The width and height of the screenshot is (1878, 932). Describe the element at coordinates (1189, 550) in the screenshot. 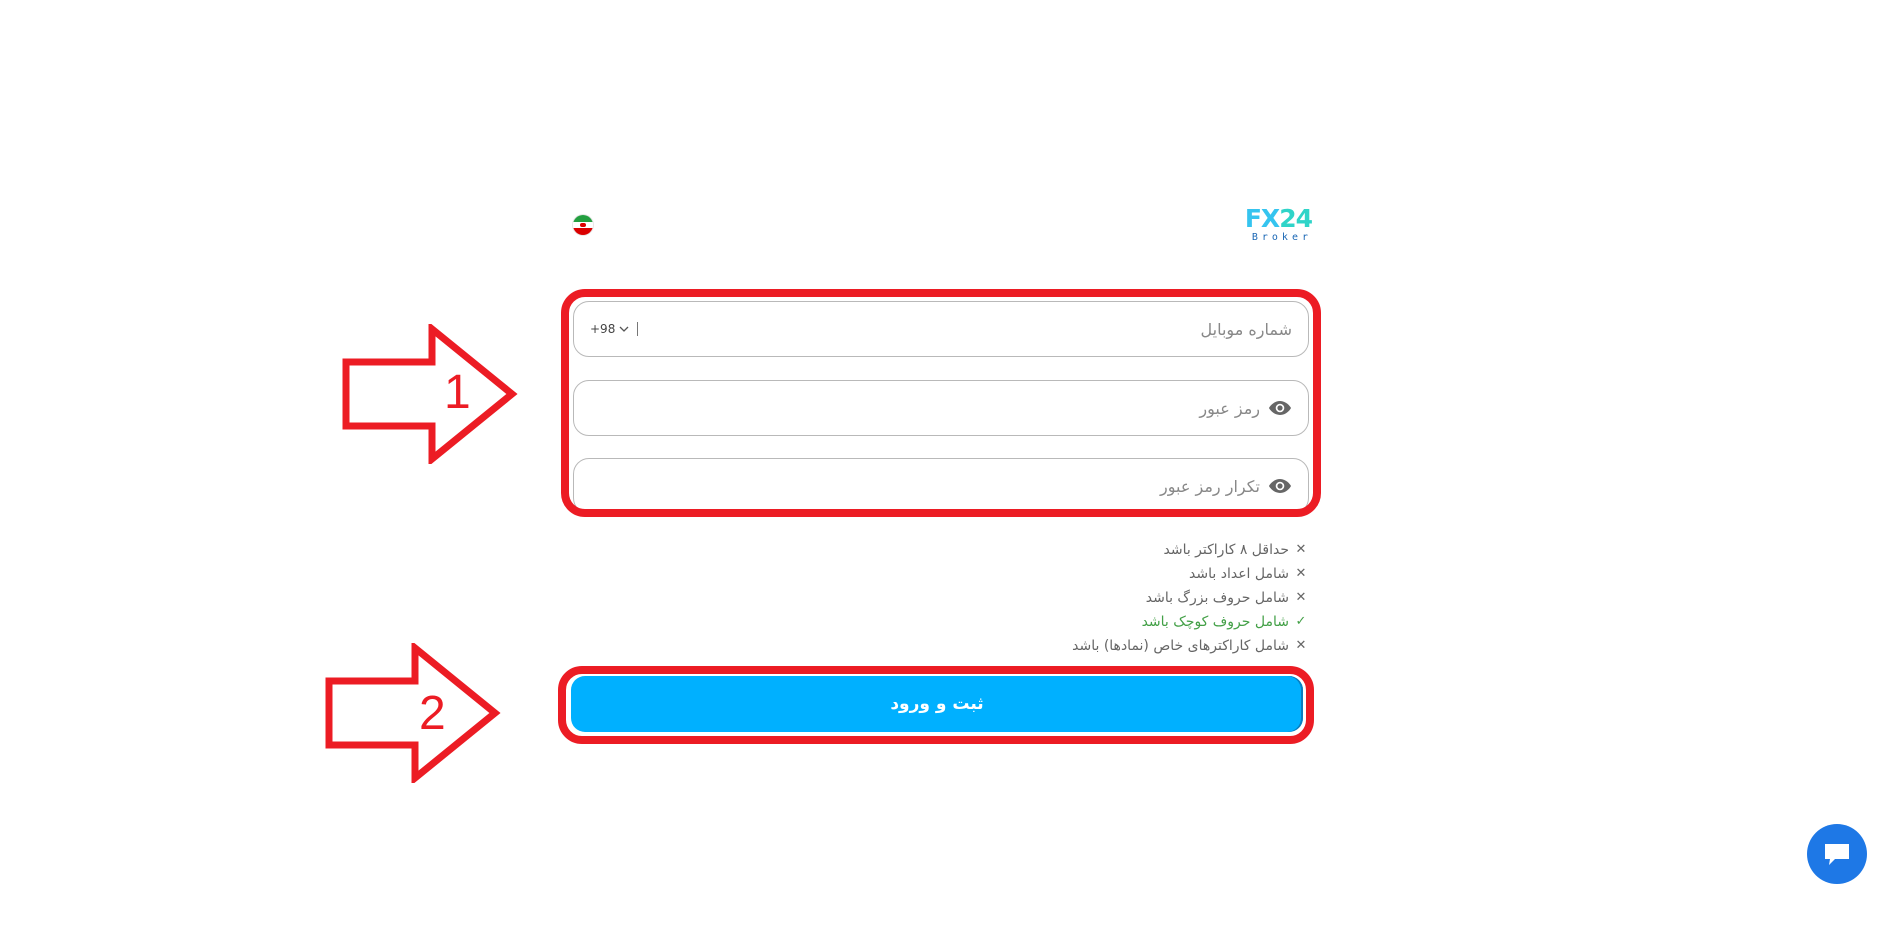

I see `rule-min-length: ✕ حداقل ۸ کاراکتر باشد` at that location.